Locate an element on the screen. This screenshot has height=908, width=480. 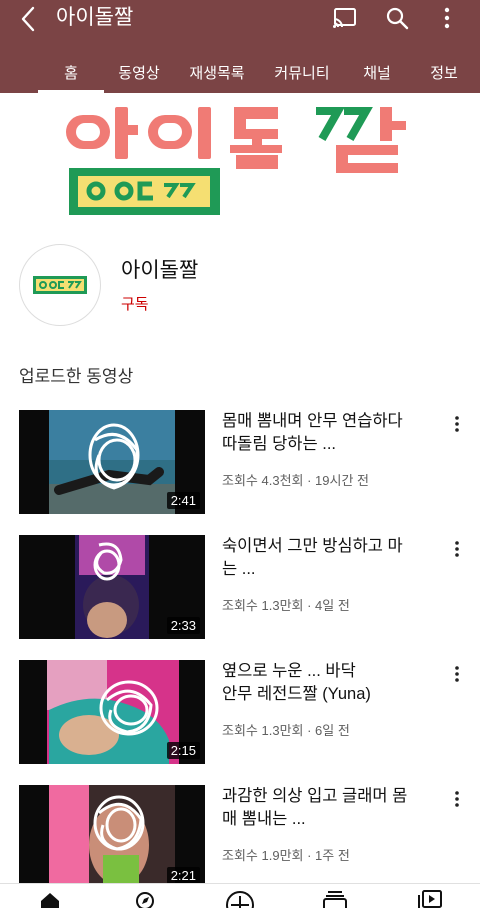
video-thumbnail: 2:21 is located at coordinates (112, 837).